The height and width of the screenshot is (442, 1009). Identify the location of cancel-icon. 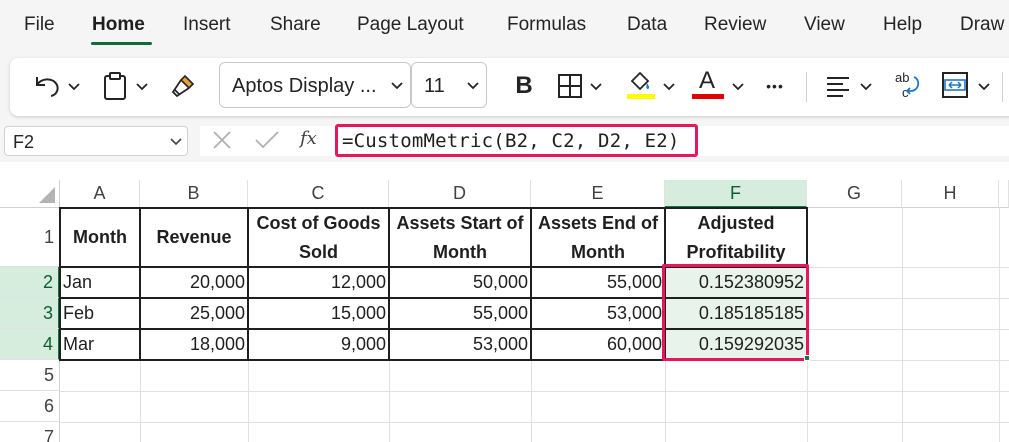
(222, 140).